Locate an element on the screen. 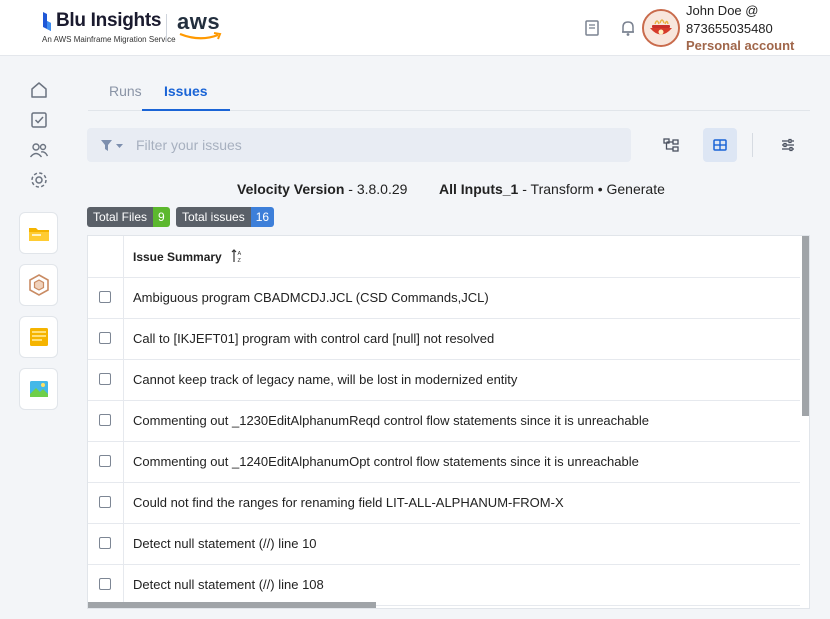  avatar-illustration-icon is located at coordinates (661, 28).